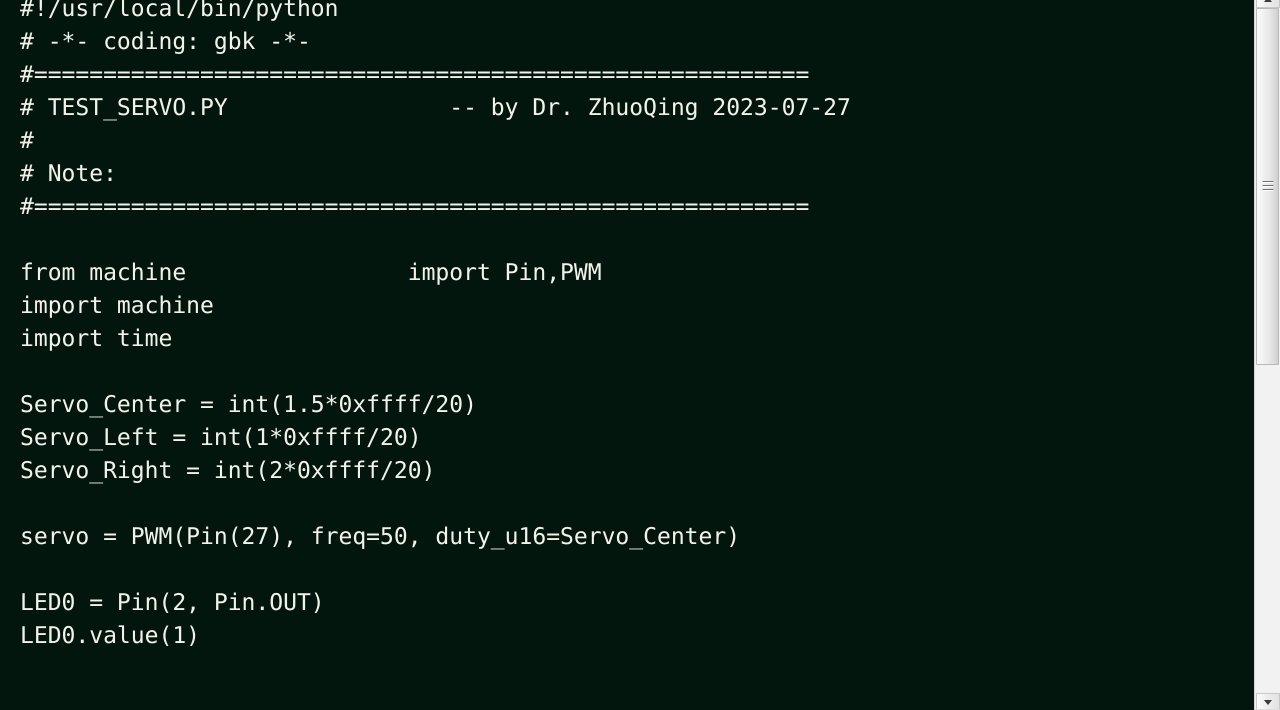 Image resolution: width=1280 pixels, height=710 pixels. Describe the element at coordinates (1268, 4) in the screenshot. I see `scroll-up-button` at that location.